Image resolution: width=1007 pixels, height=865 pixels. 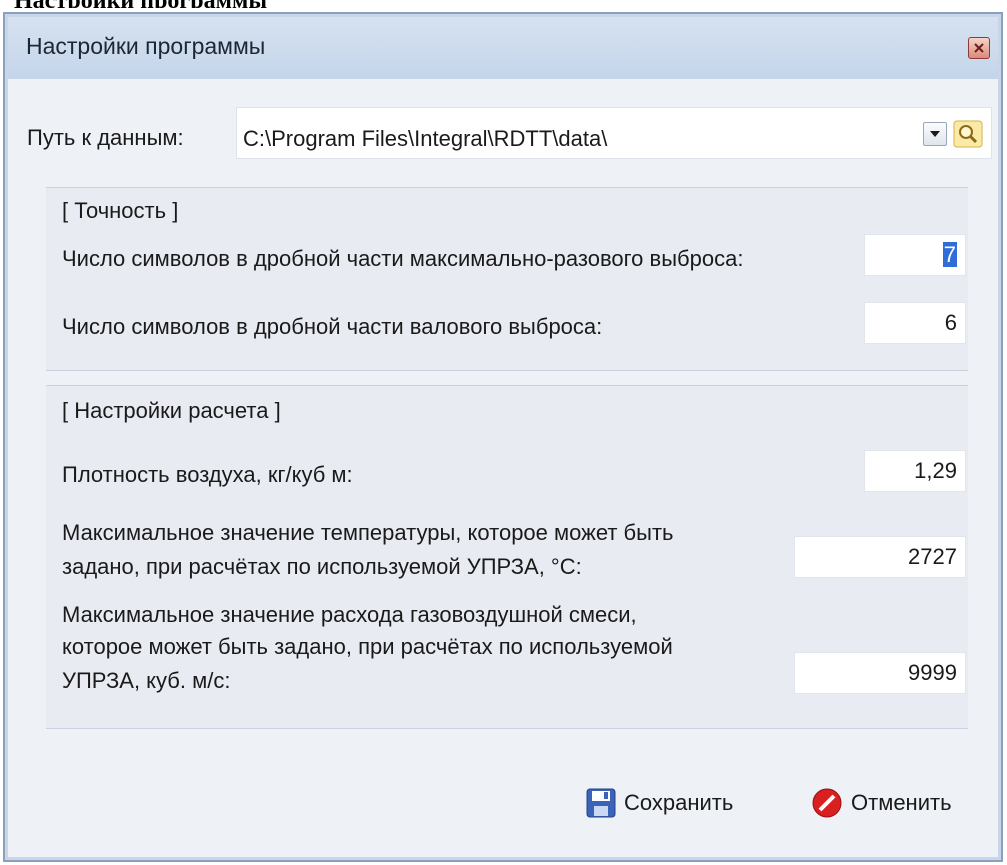 What do you see at coordinates (601, 803) in the screenshot?
I see `floppy-disk-icon` at bounding box center [601, 803].